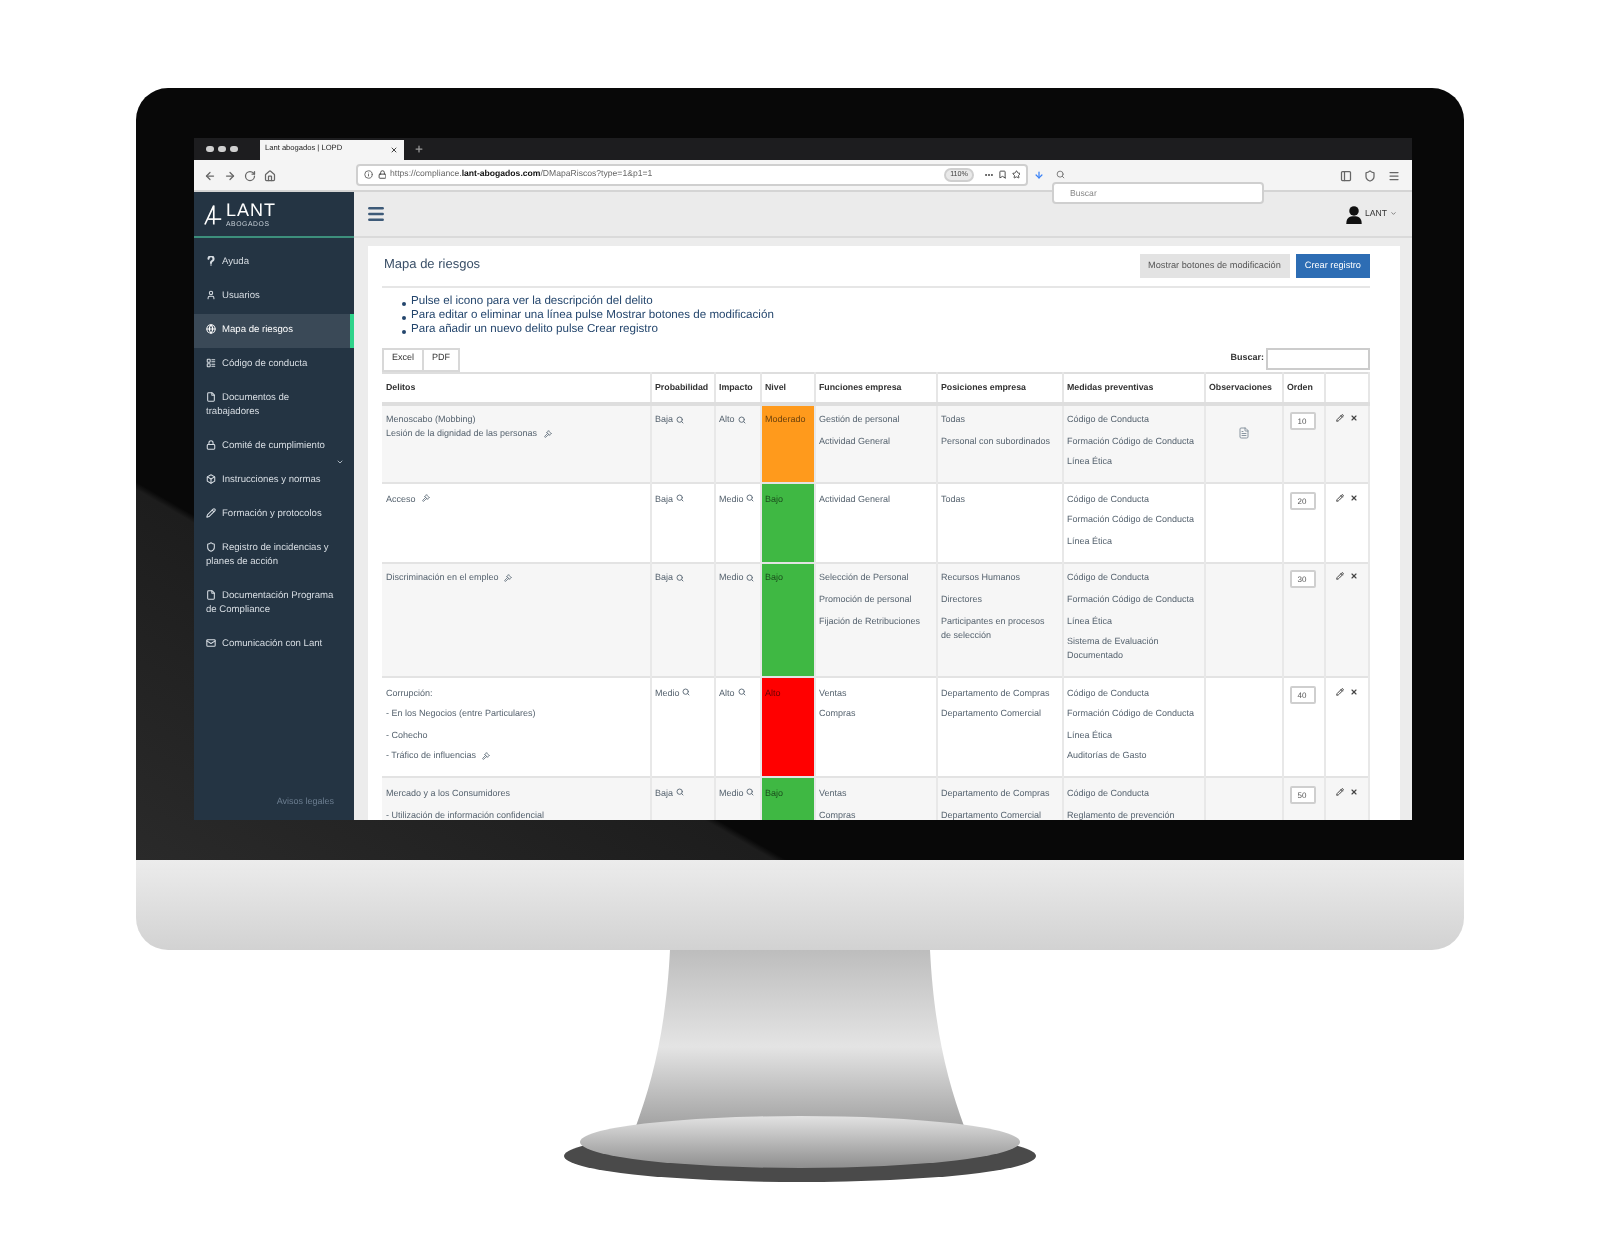 Image resolution: width=1600 pixels, height=1260 pixels. What do you see at coordinates (211, 260) in the screenshot?
I see `question-mark-icon` at bounding box center [211, 260].